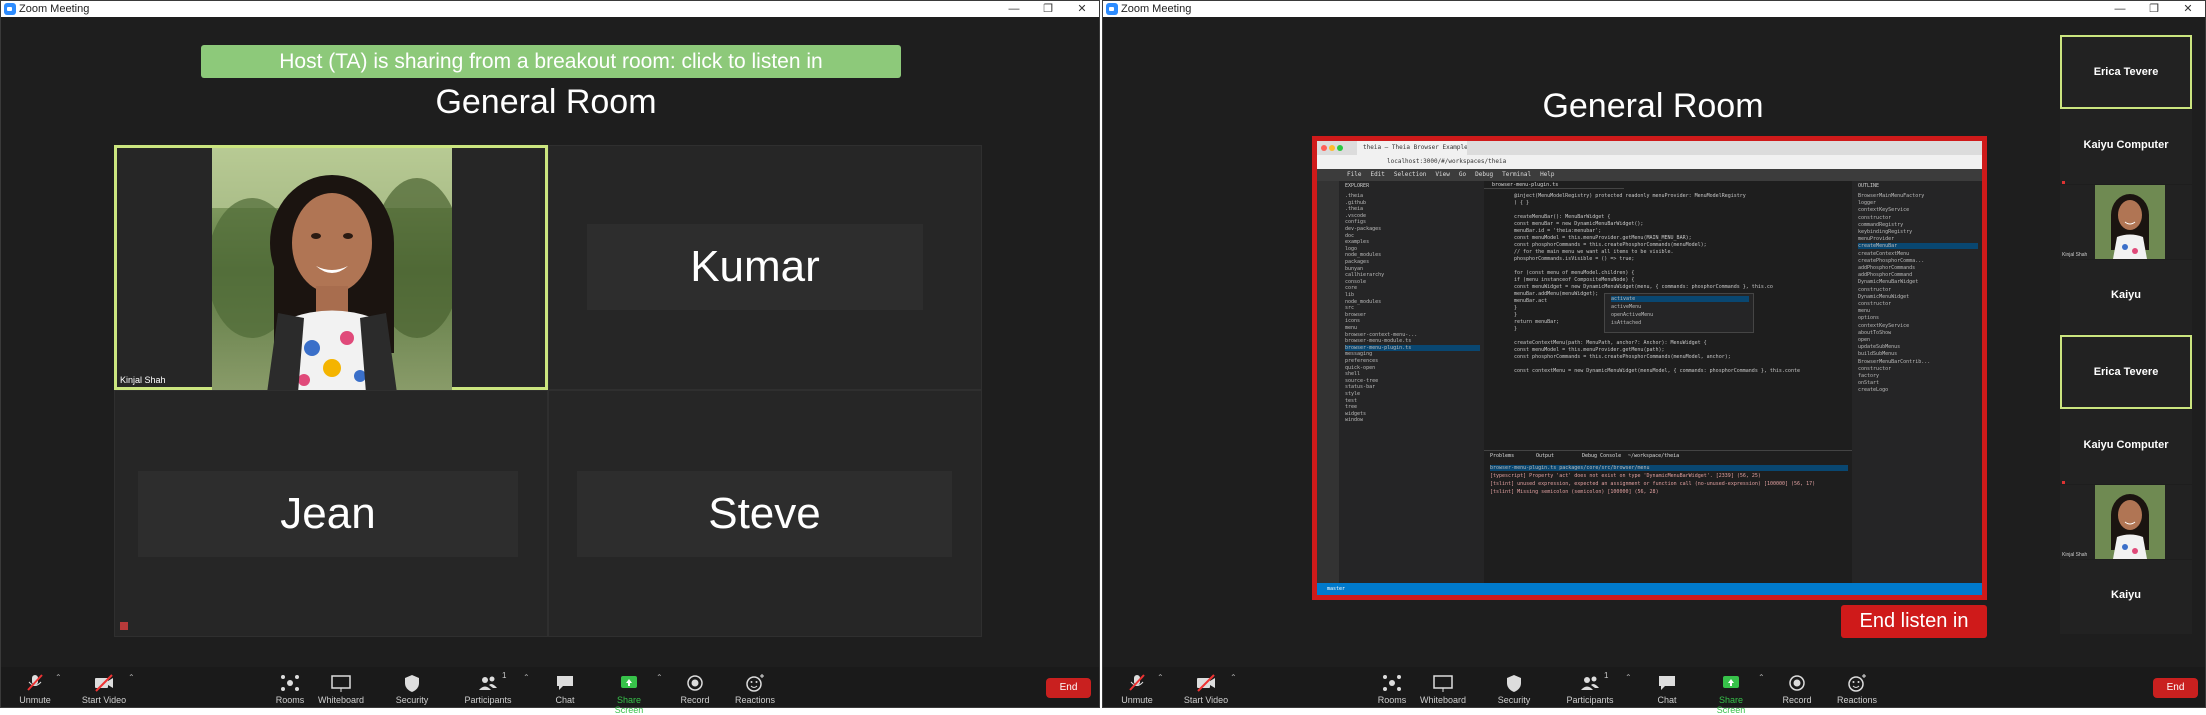 The height and width of the screenshot is (715, 2206). What do you see at coordinates (1412, 203) in the screenshot?
I see `explorer-item: .github` at bounding box center [1412, 203].